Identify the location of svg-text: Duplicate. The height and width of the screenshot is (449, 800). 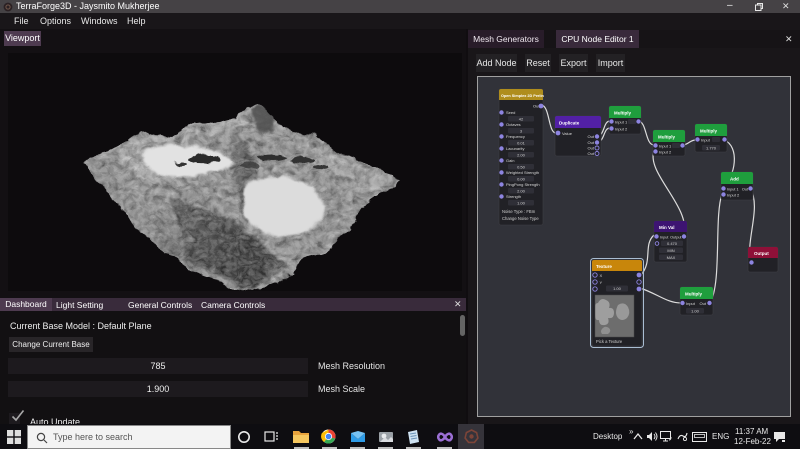
(569, 123).